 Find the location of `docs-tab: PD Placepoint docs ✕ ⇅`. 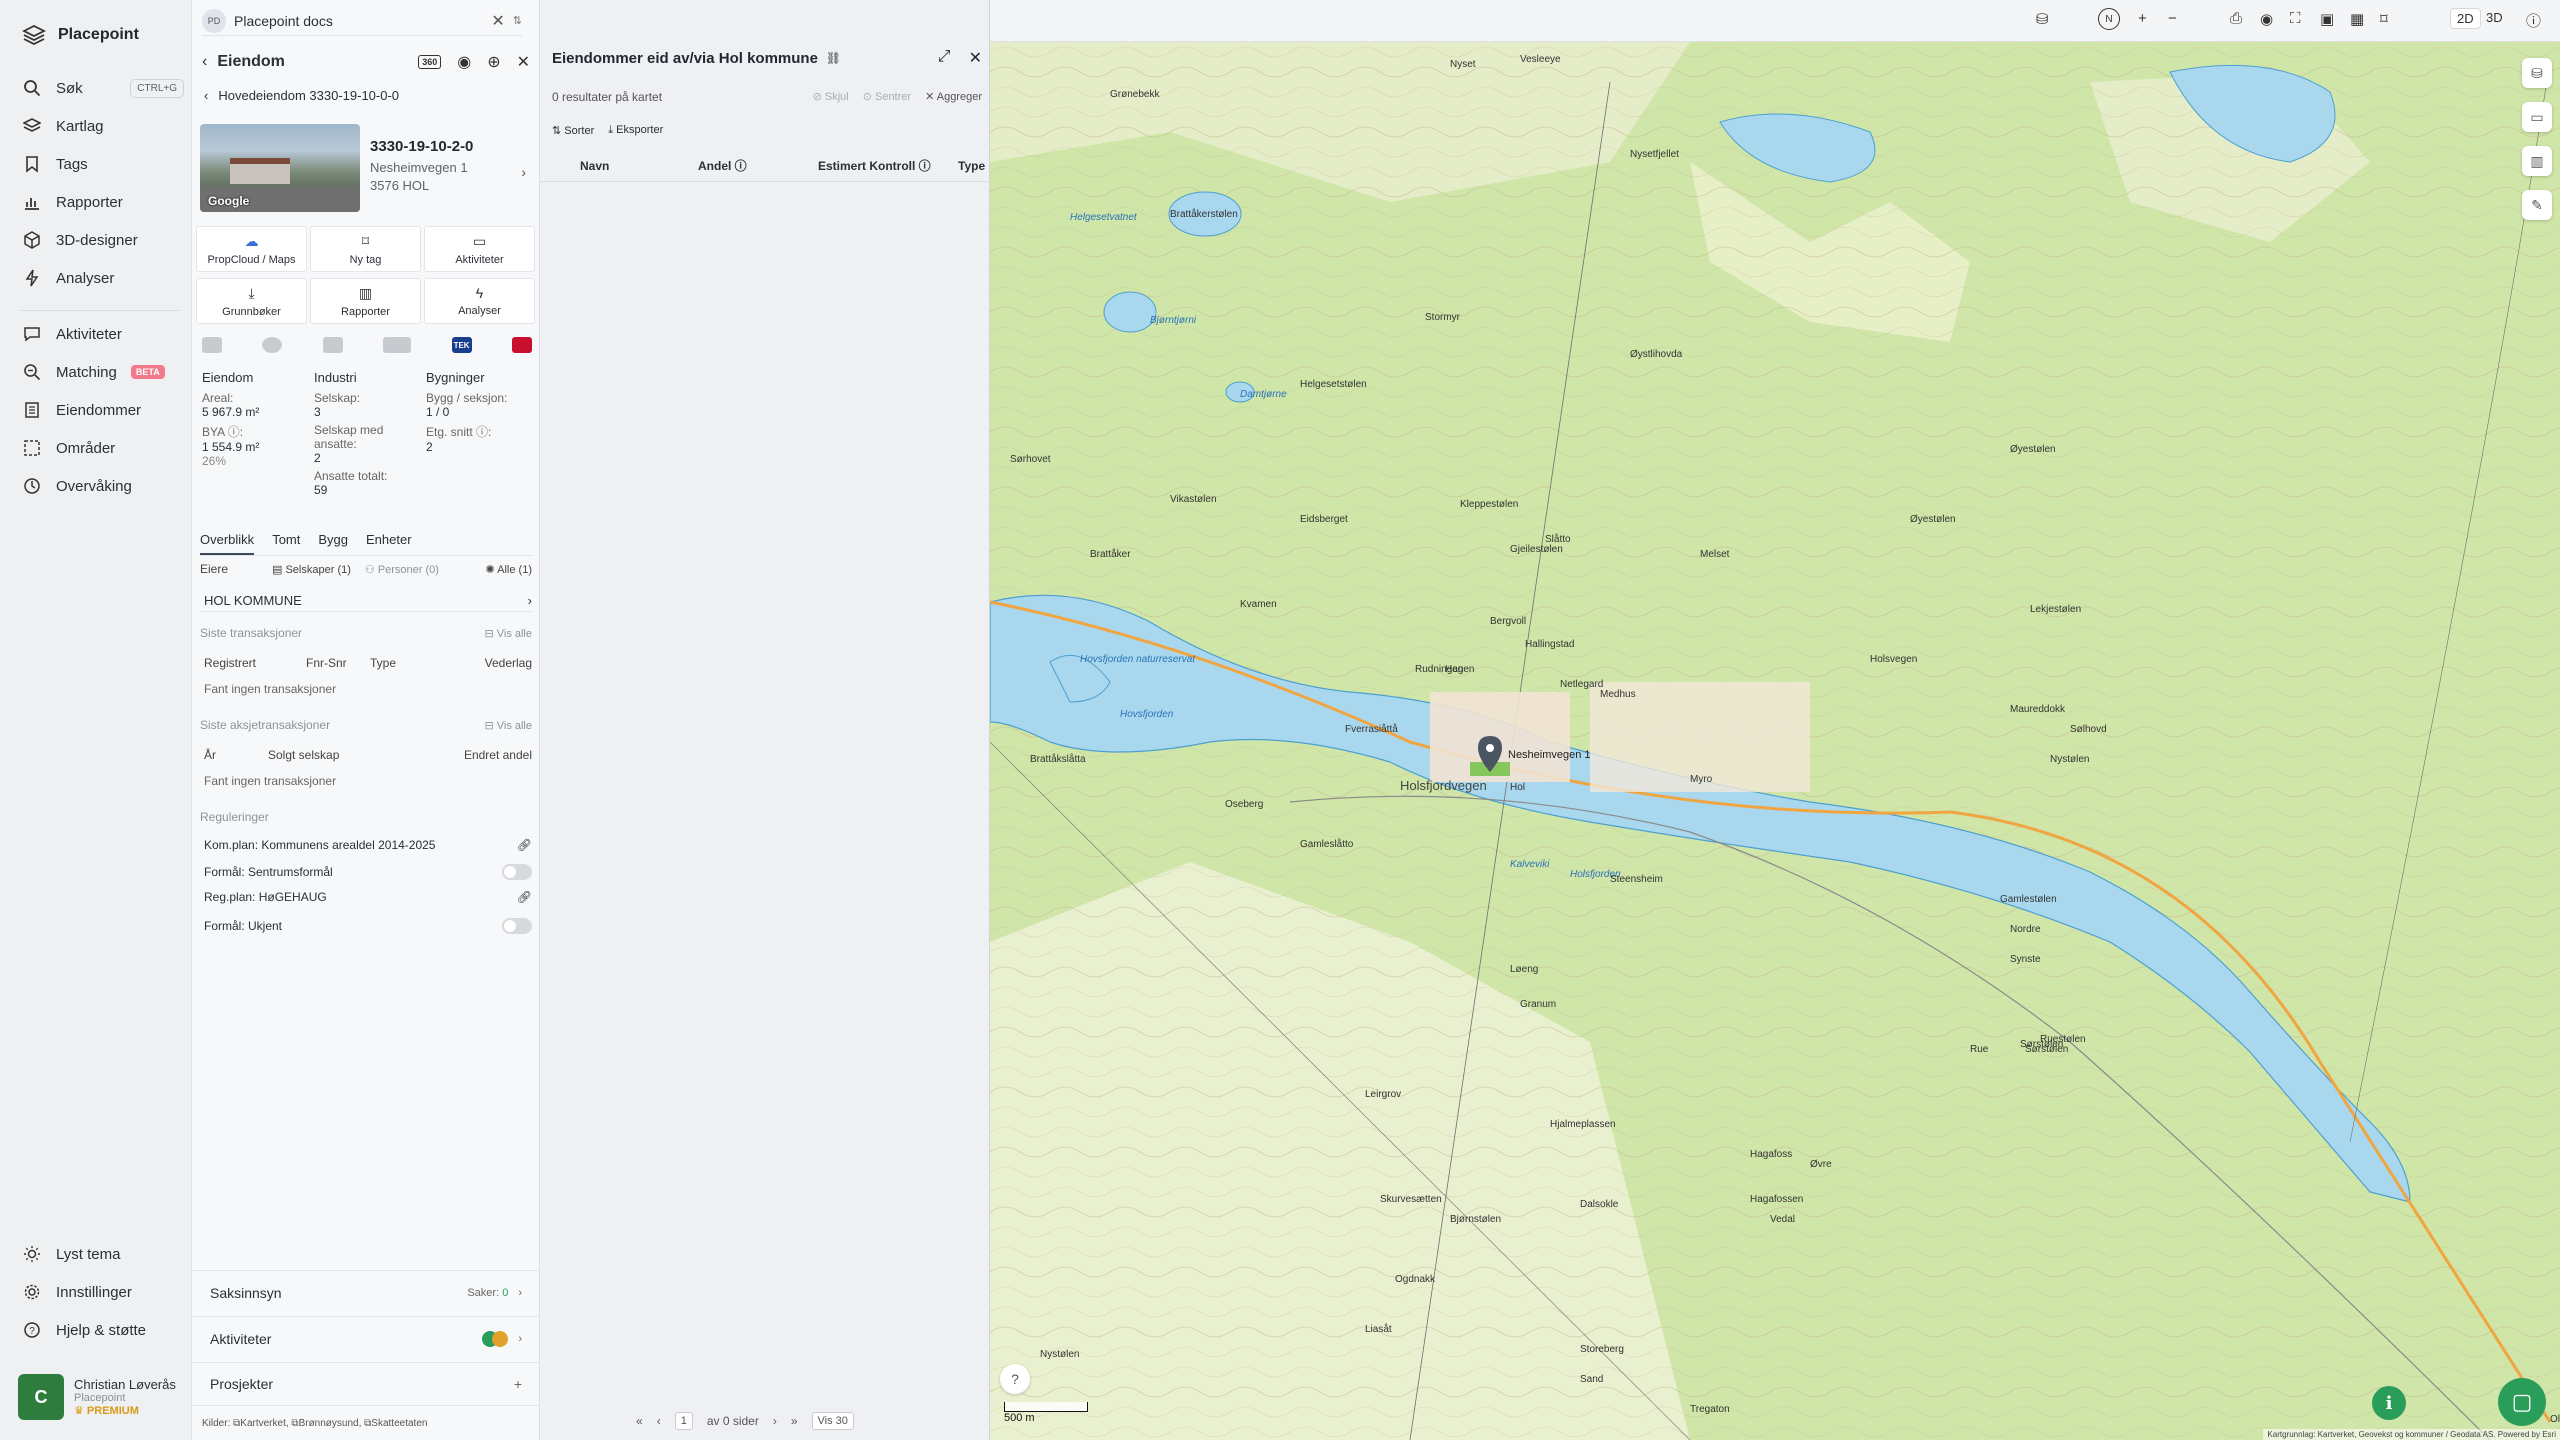

docs-tab: PD Placepoint docs ✕ ⇅ is located at coordinates (362, 21).